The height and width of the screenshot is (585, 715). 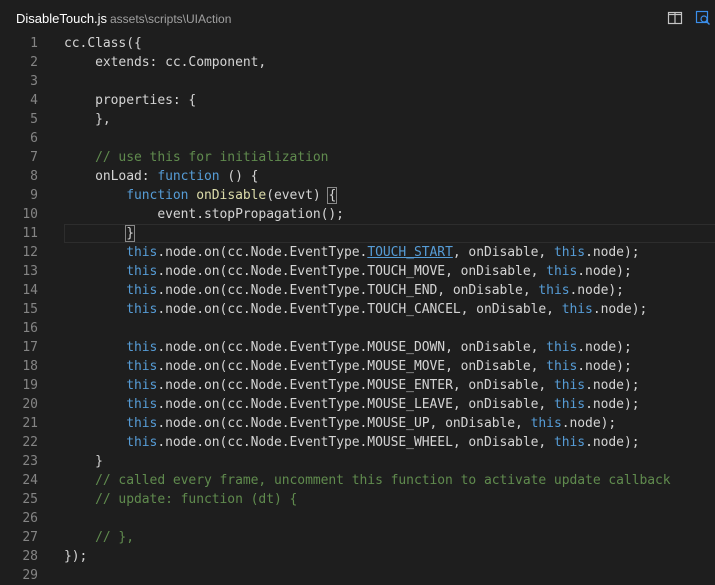 What do you see at coordinates (103, 43) in the screenshot?
I see `code-text: cc.Class({` at bounding box center [103, 43].